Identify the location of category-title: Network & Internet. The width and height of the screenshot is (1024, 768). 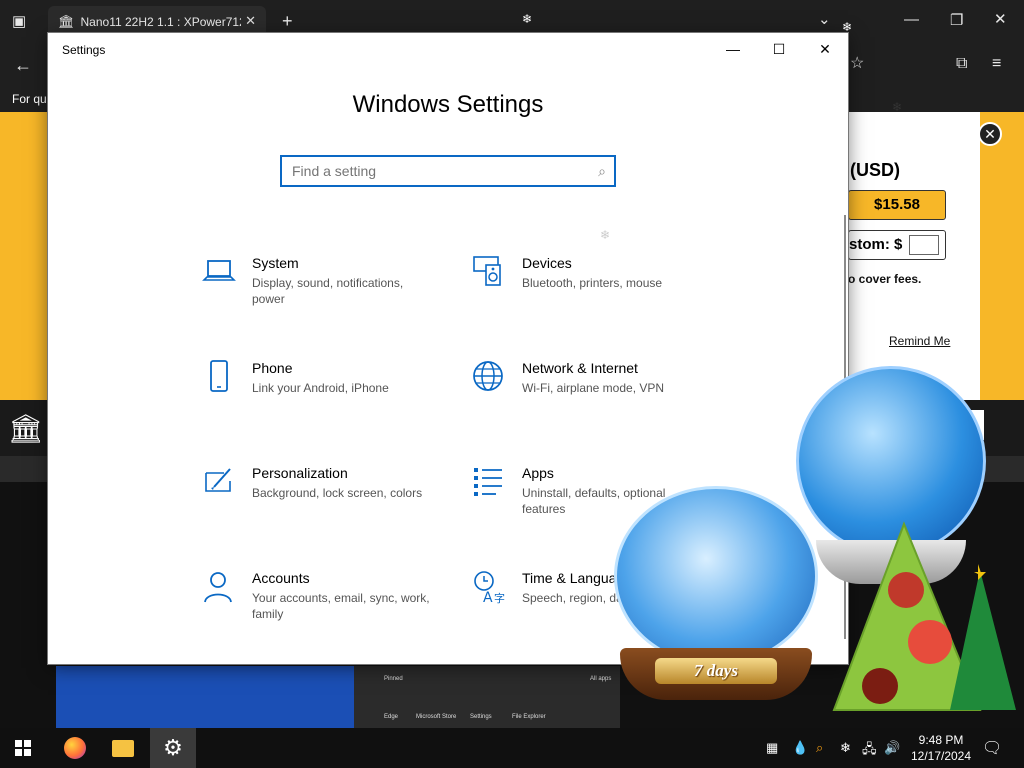
(580, 368).